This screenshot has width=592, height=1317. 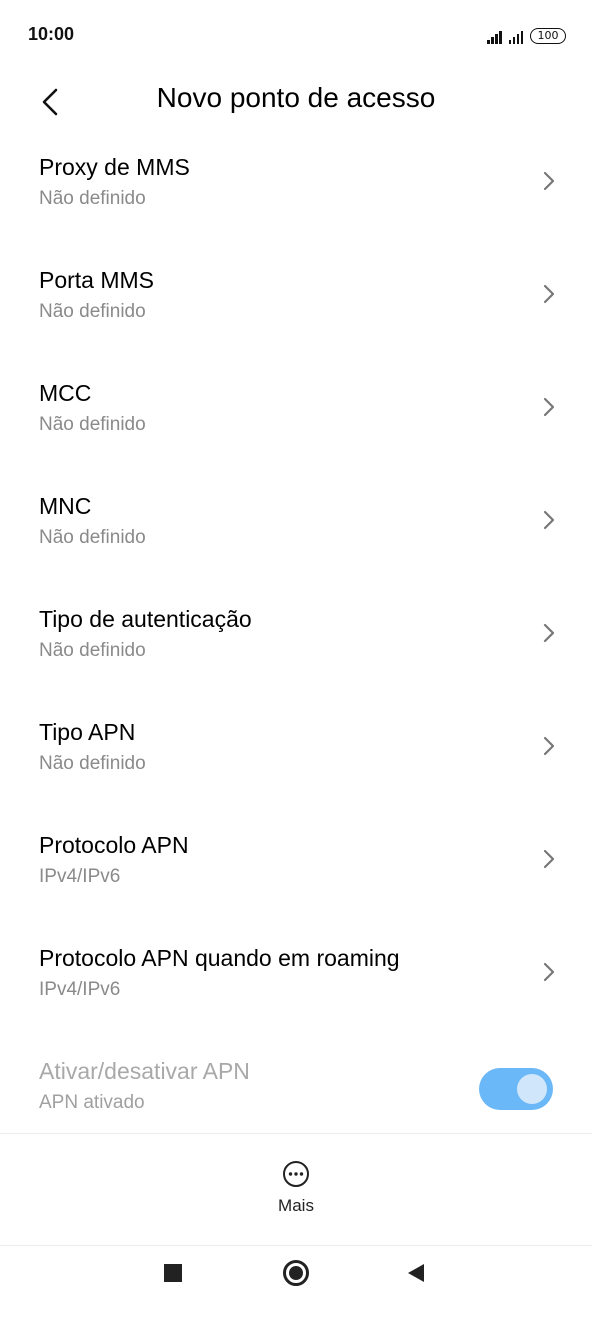 What do you see at coordinates (516, 1089) in the screenshot?
I see `apn-toggle-switch` at bounding box center [516, 1089].